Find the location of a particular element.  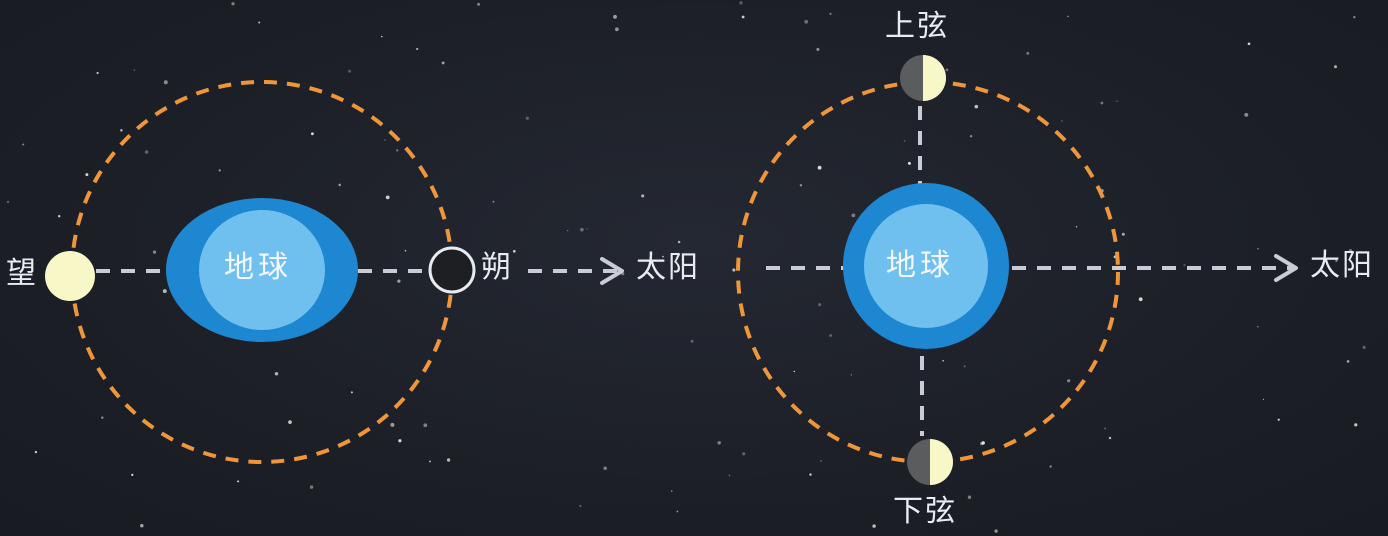

right-sun-label: 太阳 is located at coordinates (1342, 265).